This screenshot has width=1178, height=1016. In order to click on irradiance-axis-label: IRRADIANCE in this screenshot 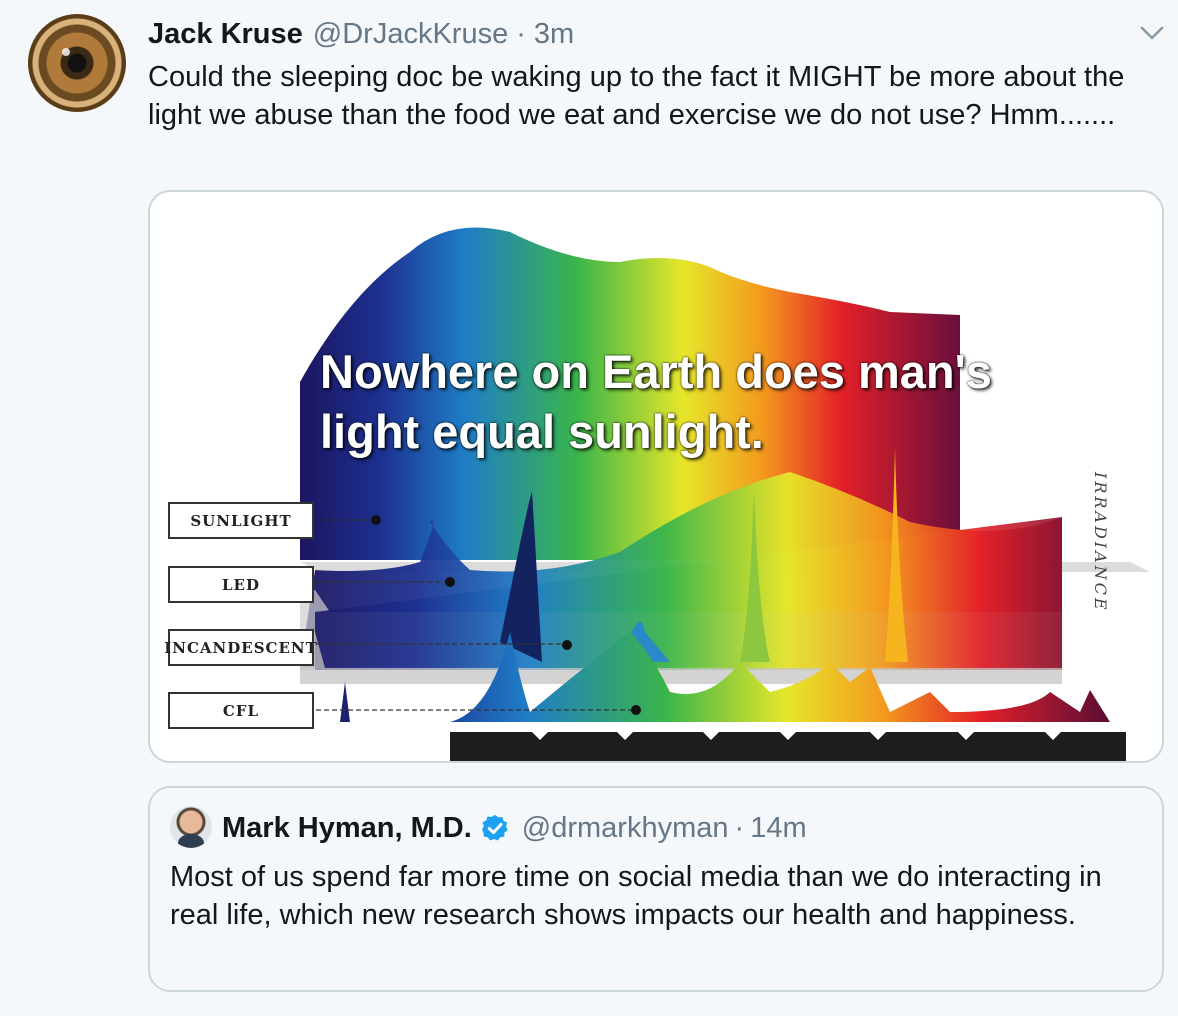, I will do `click(1100, 542)`.